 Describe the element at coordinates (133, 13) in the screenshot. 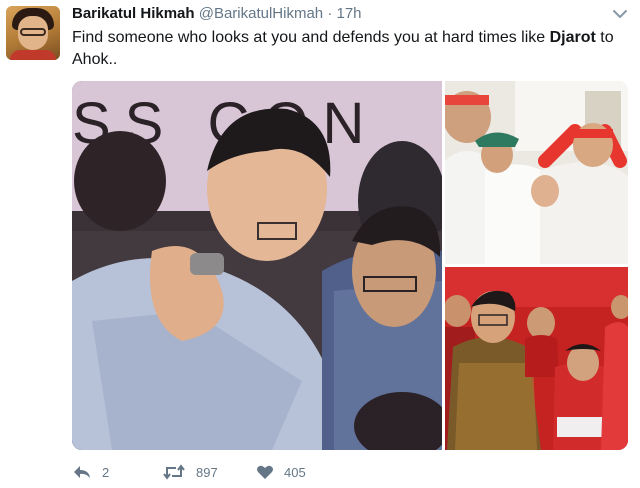

I see `author-name: Barikatul Hikmah` at that location.